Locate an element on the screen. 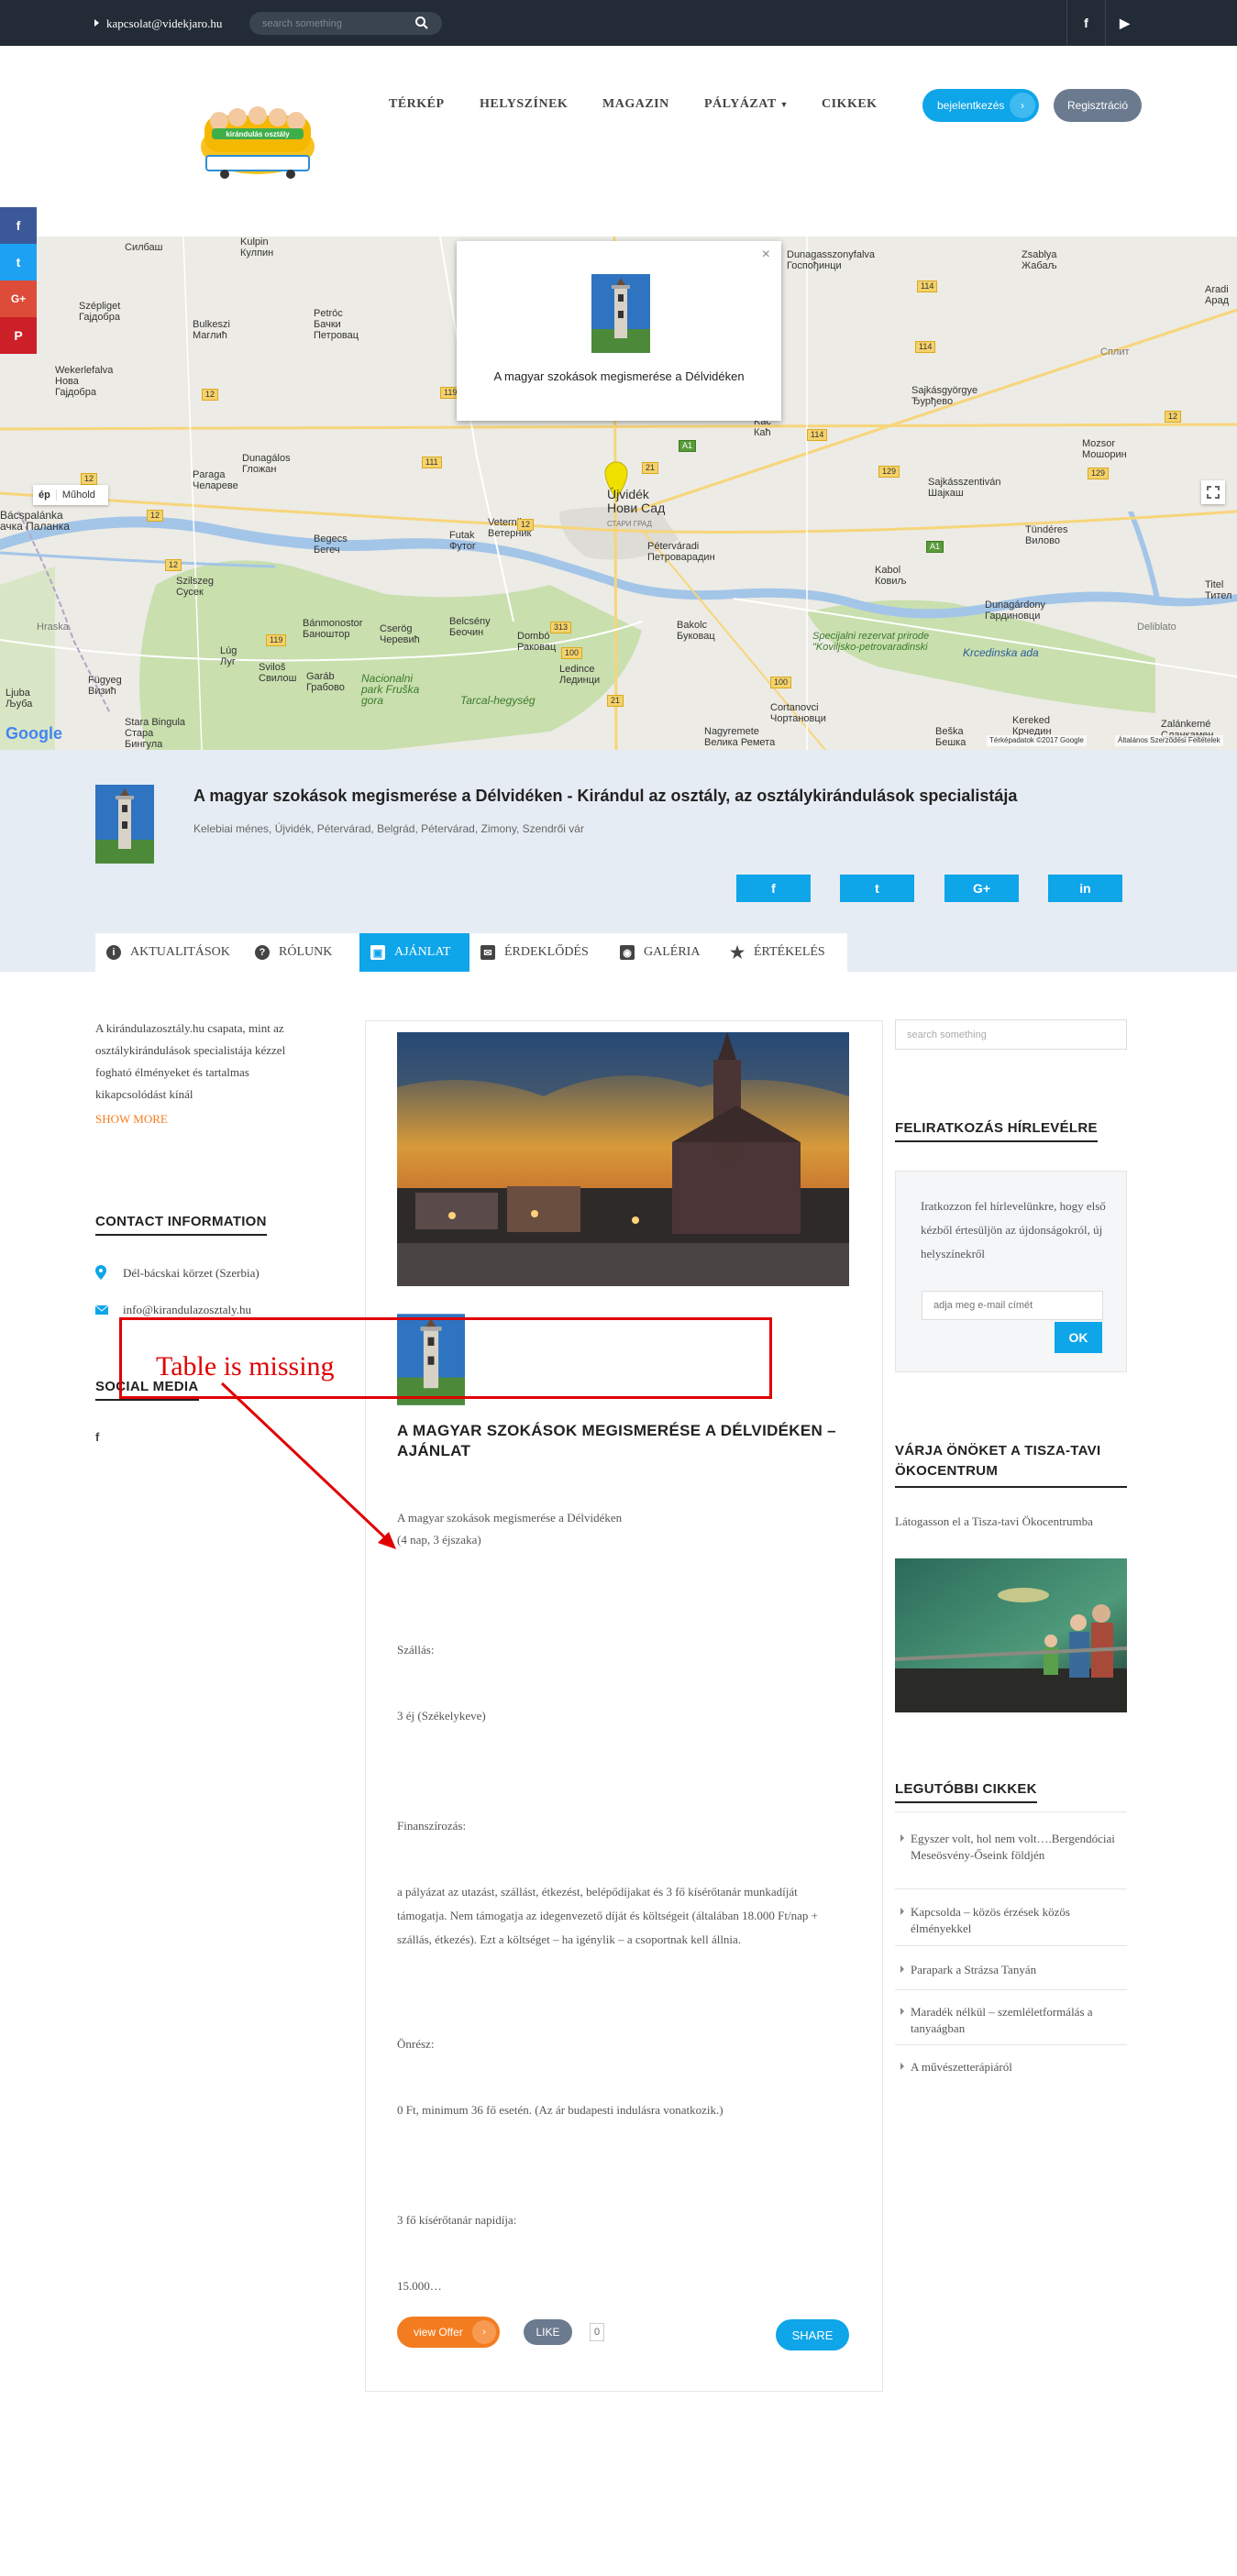  facebook-icon: f is located at coordinates (97, 1437).